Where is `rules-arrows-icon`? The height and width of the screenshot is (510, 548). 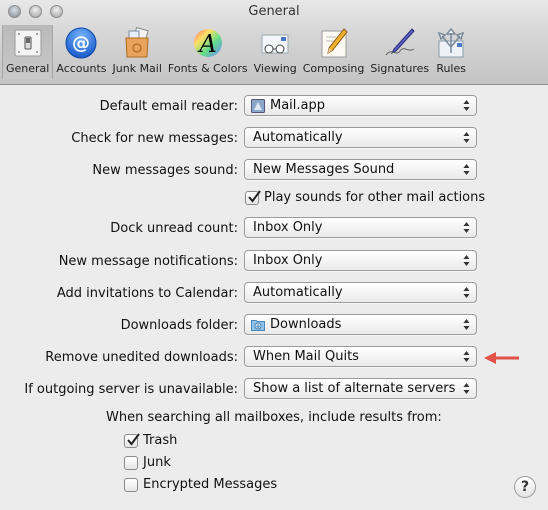
rules-arrows-icon is located at coordinates (451, 43).